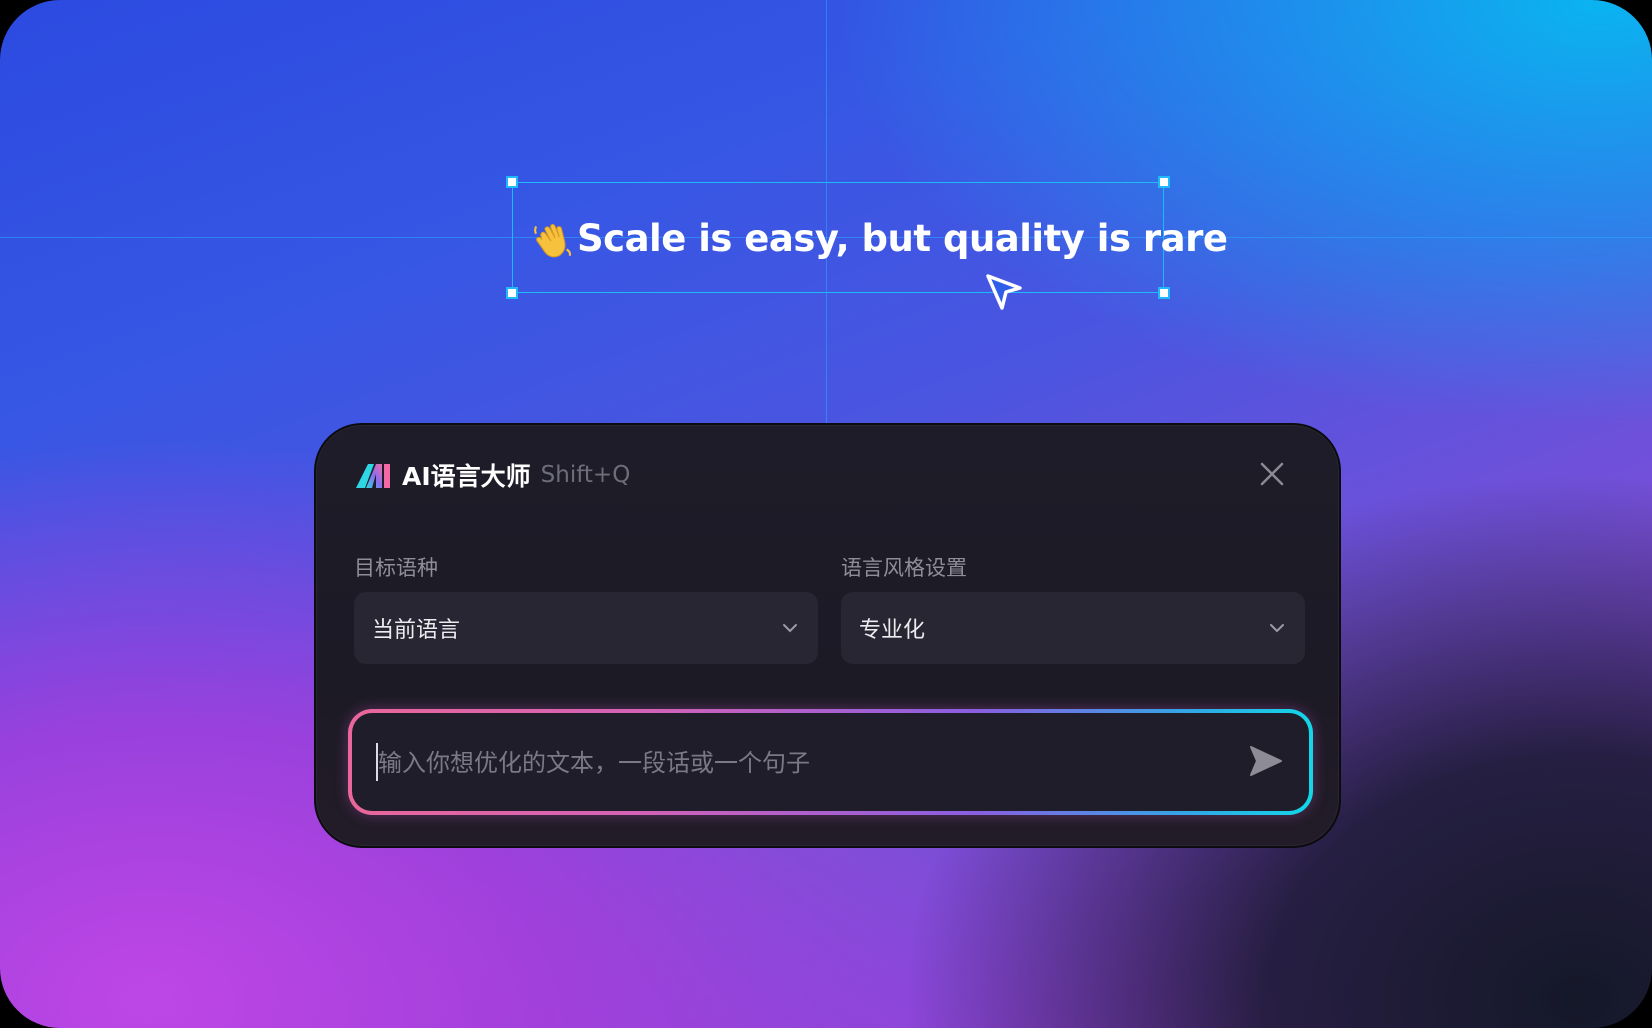 The height and width of the screenshot is (1028, 1652). I want to click on optimize-text-input, so click(798, 763).